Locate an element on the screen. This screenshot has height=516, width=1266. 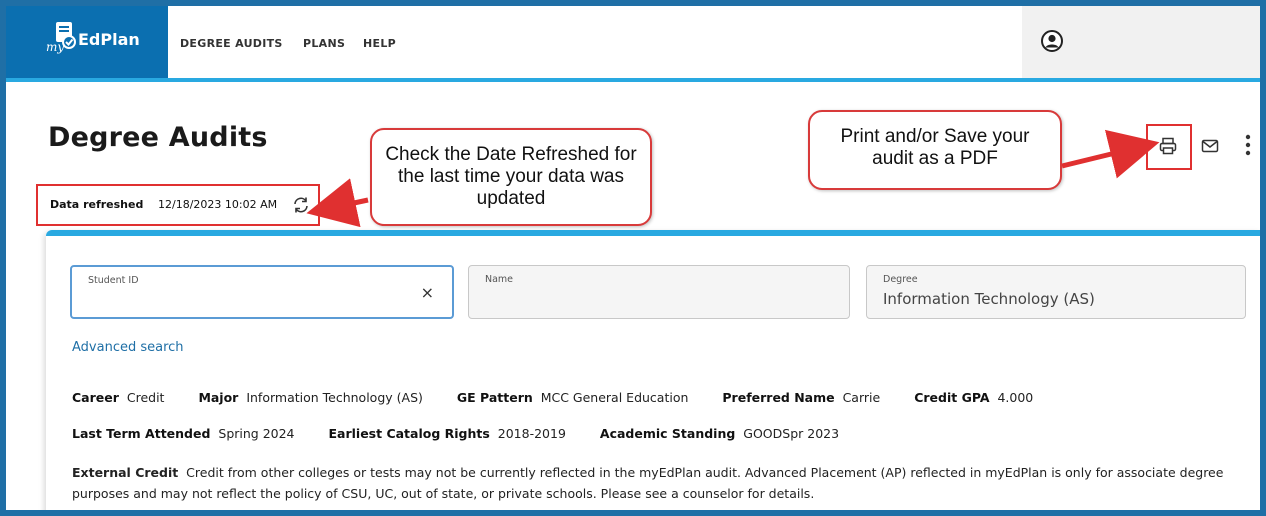
header-accent-line is located at coordinates (633, 80).